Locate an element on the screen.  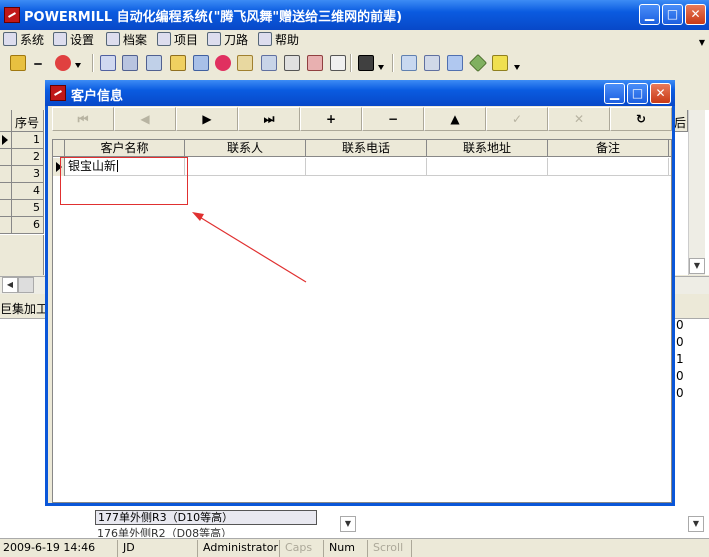
export-icon is located at coordinates (315, 63).